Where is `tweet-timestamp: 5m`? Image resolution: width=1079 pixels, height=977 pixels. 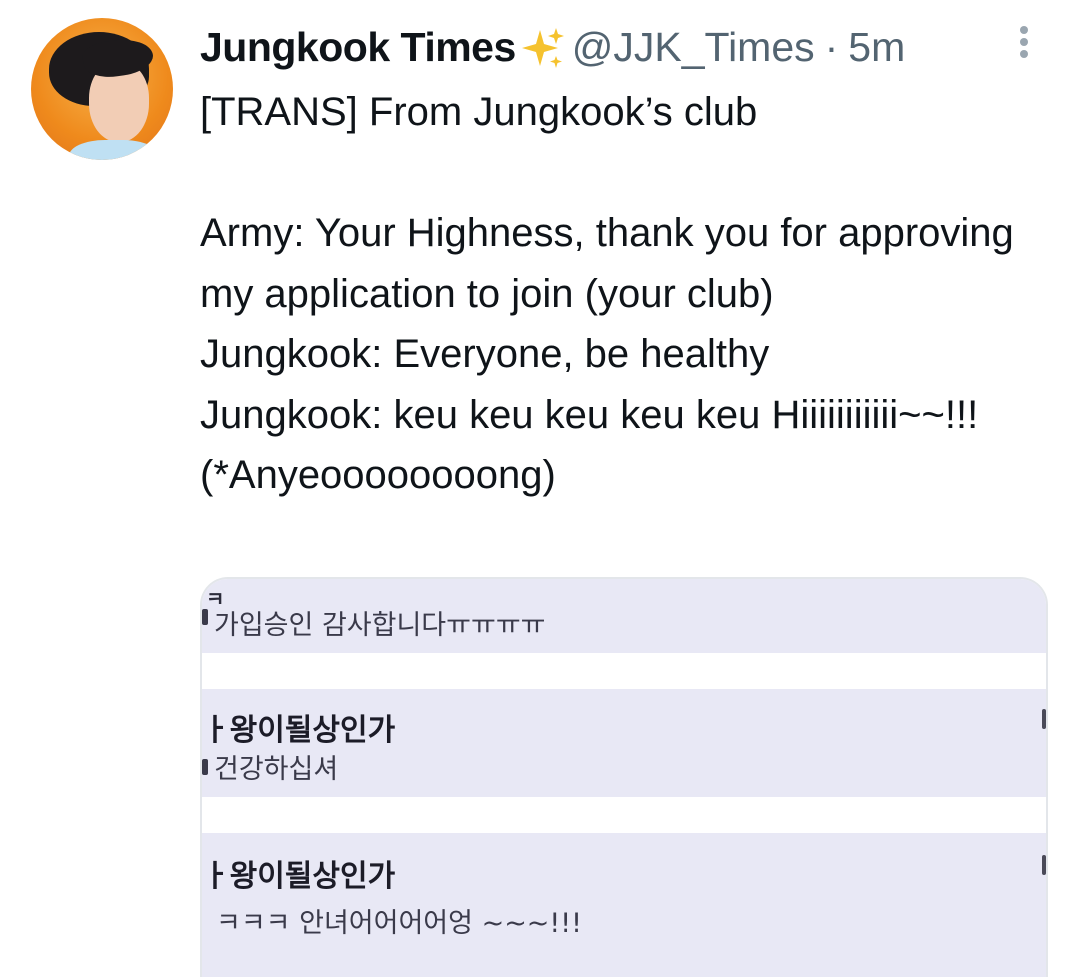
tweet-timestamp: 5m is located at coordinates (876, 47).